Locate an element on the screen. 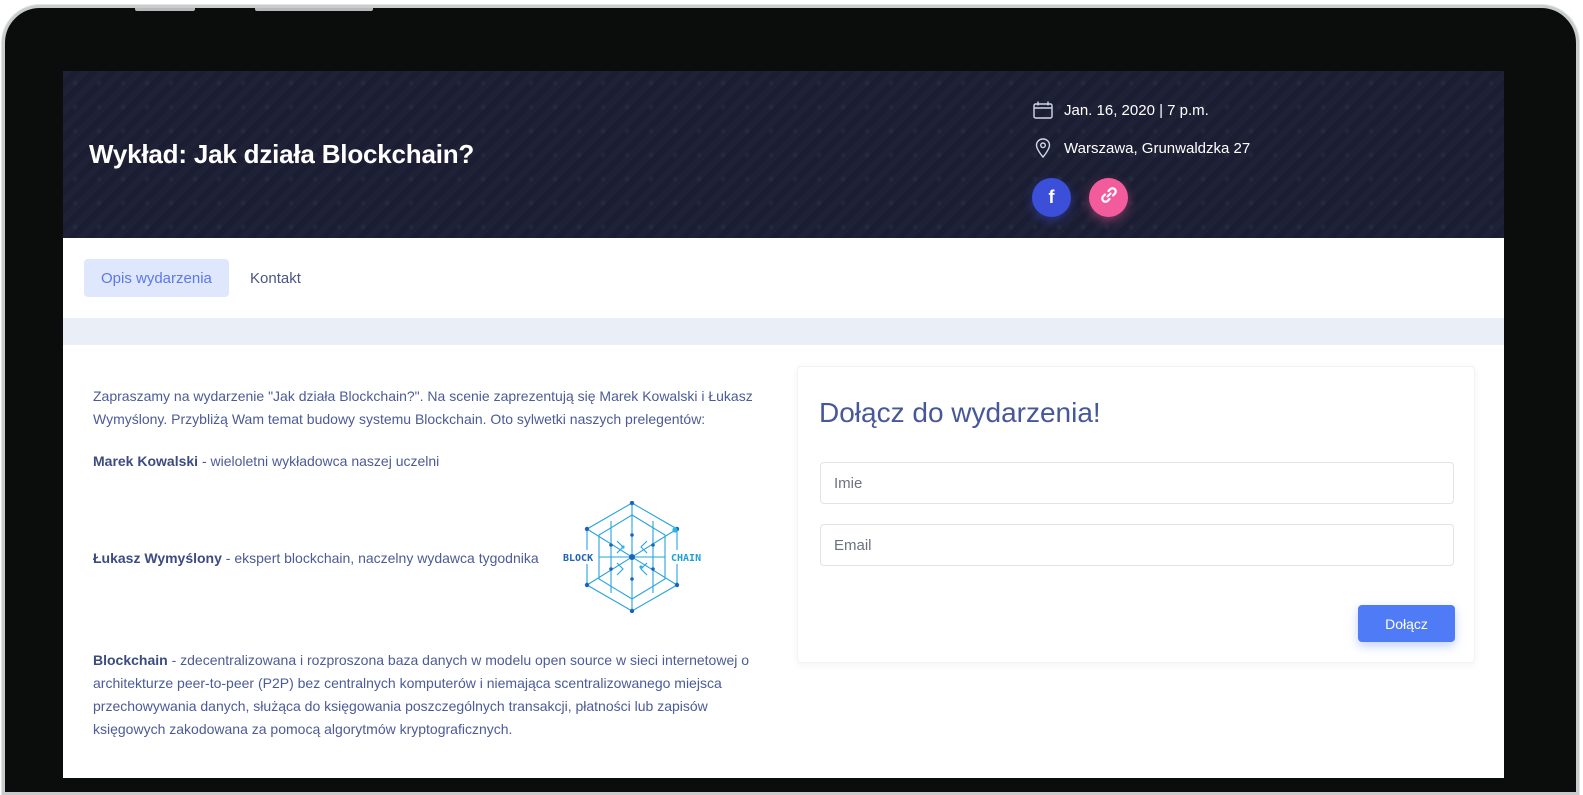  speaker-1-desc: - wieloletni wykładowca naszej uczelni is located at coordinates (319, 461).